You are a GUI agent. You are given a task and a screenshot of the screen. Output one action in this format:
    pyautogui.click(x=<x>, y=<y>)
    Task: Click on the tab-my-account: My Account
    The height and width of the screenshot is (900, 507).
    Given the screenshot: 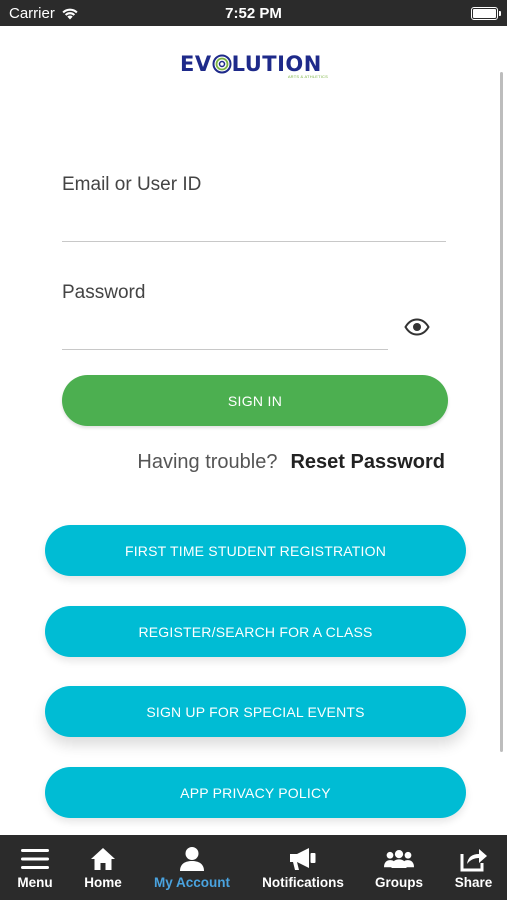 What is the action you would take?
    pyautogui.click(x=192, y=867)
    